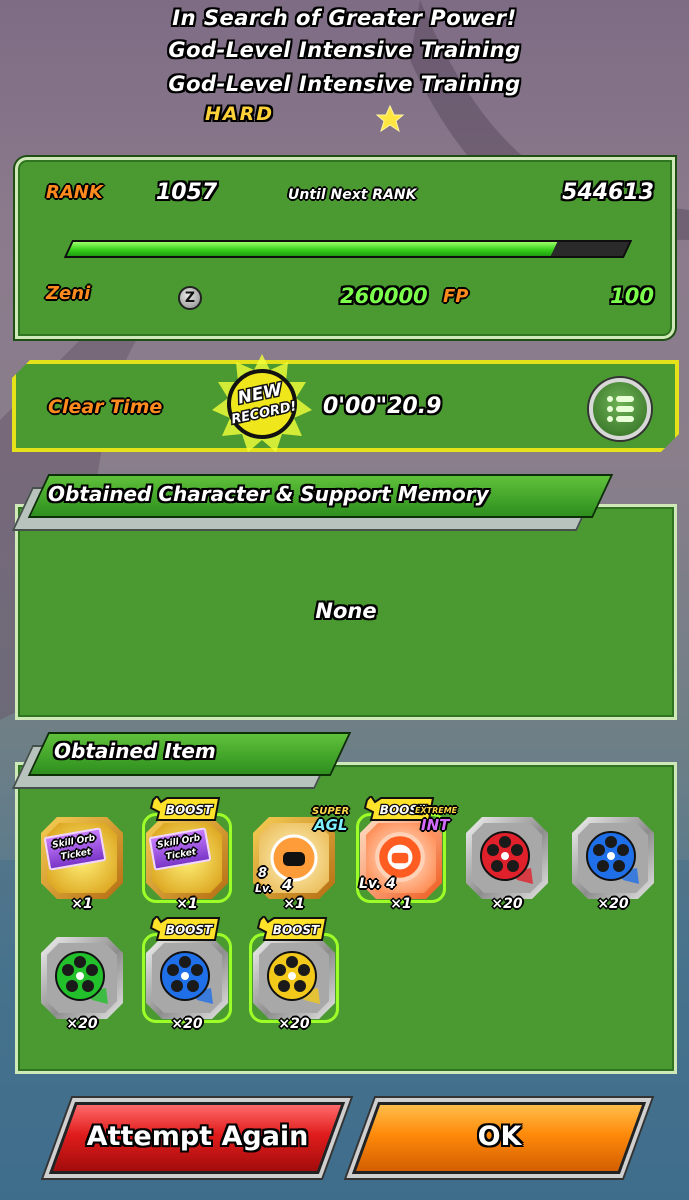 This screenshot has width=689, height=1200. What do you see at coordinates (632, 296) in the screenshot?
I see `fp-value: 100` at bounding box center [632, 296].